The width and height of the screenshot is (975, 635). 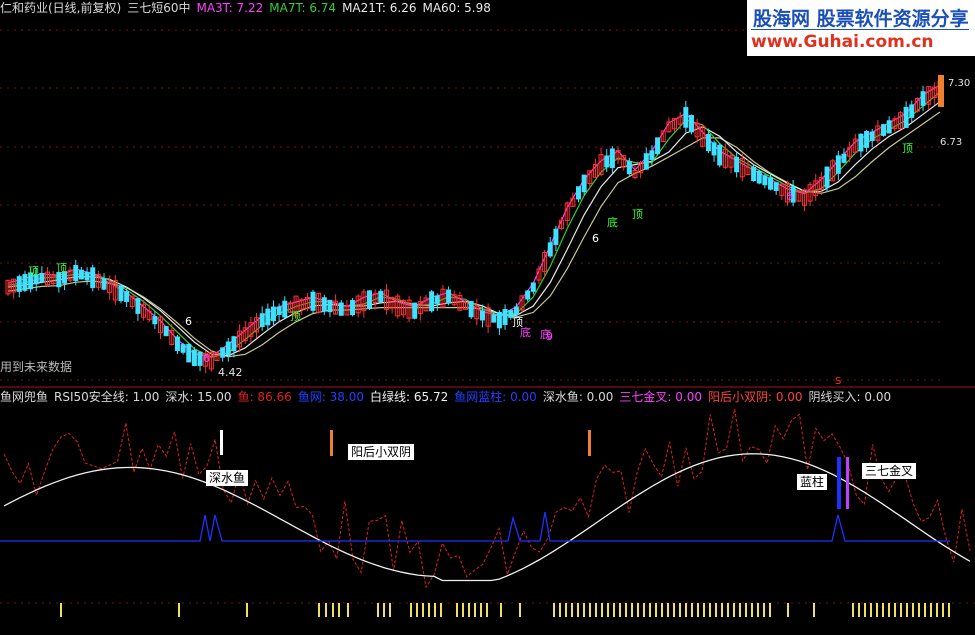 What do you see at coordinates (495, 397) in the screenshot?
I see `ind-item: 鱼网蓝柱: 0.00` at bounding box center [495, 397].